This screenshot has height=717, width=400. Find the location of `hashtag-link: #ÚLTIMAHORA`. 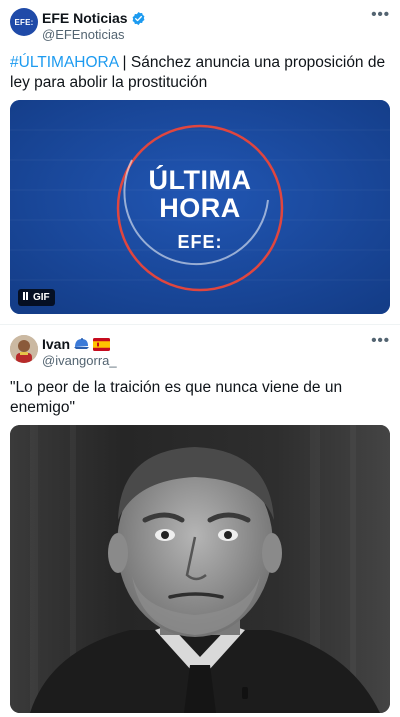

hashtag-link: #ÚLTIMAHORA is located at coordinates (64, 62).